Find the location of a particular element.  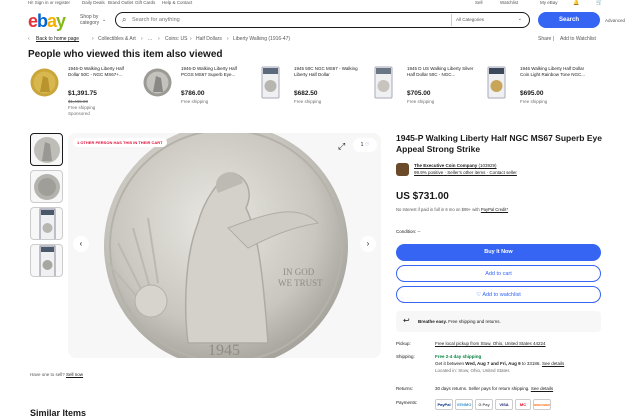

breadcrumb-item: Collectibles & Art is located at coordinates (117, 39).